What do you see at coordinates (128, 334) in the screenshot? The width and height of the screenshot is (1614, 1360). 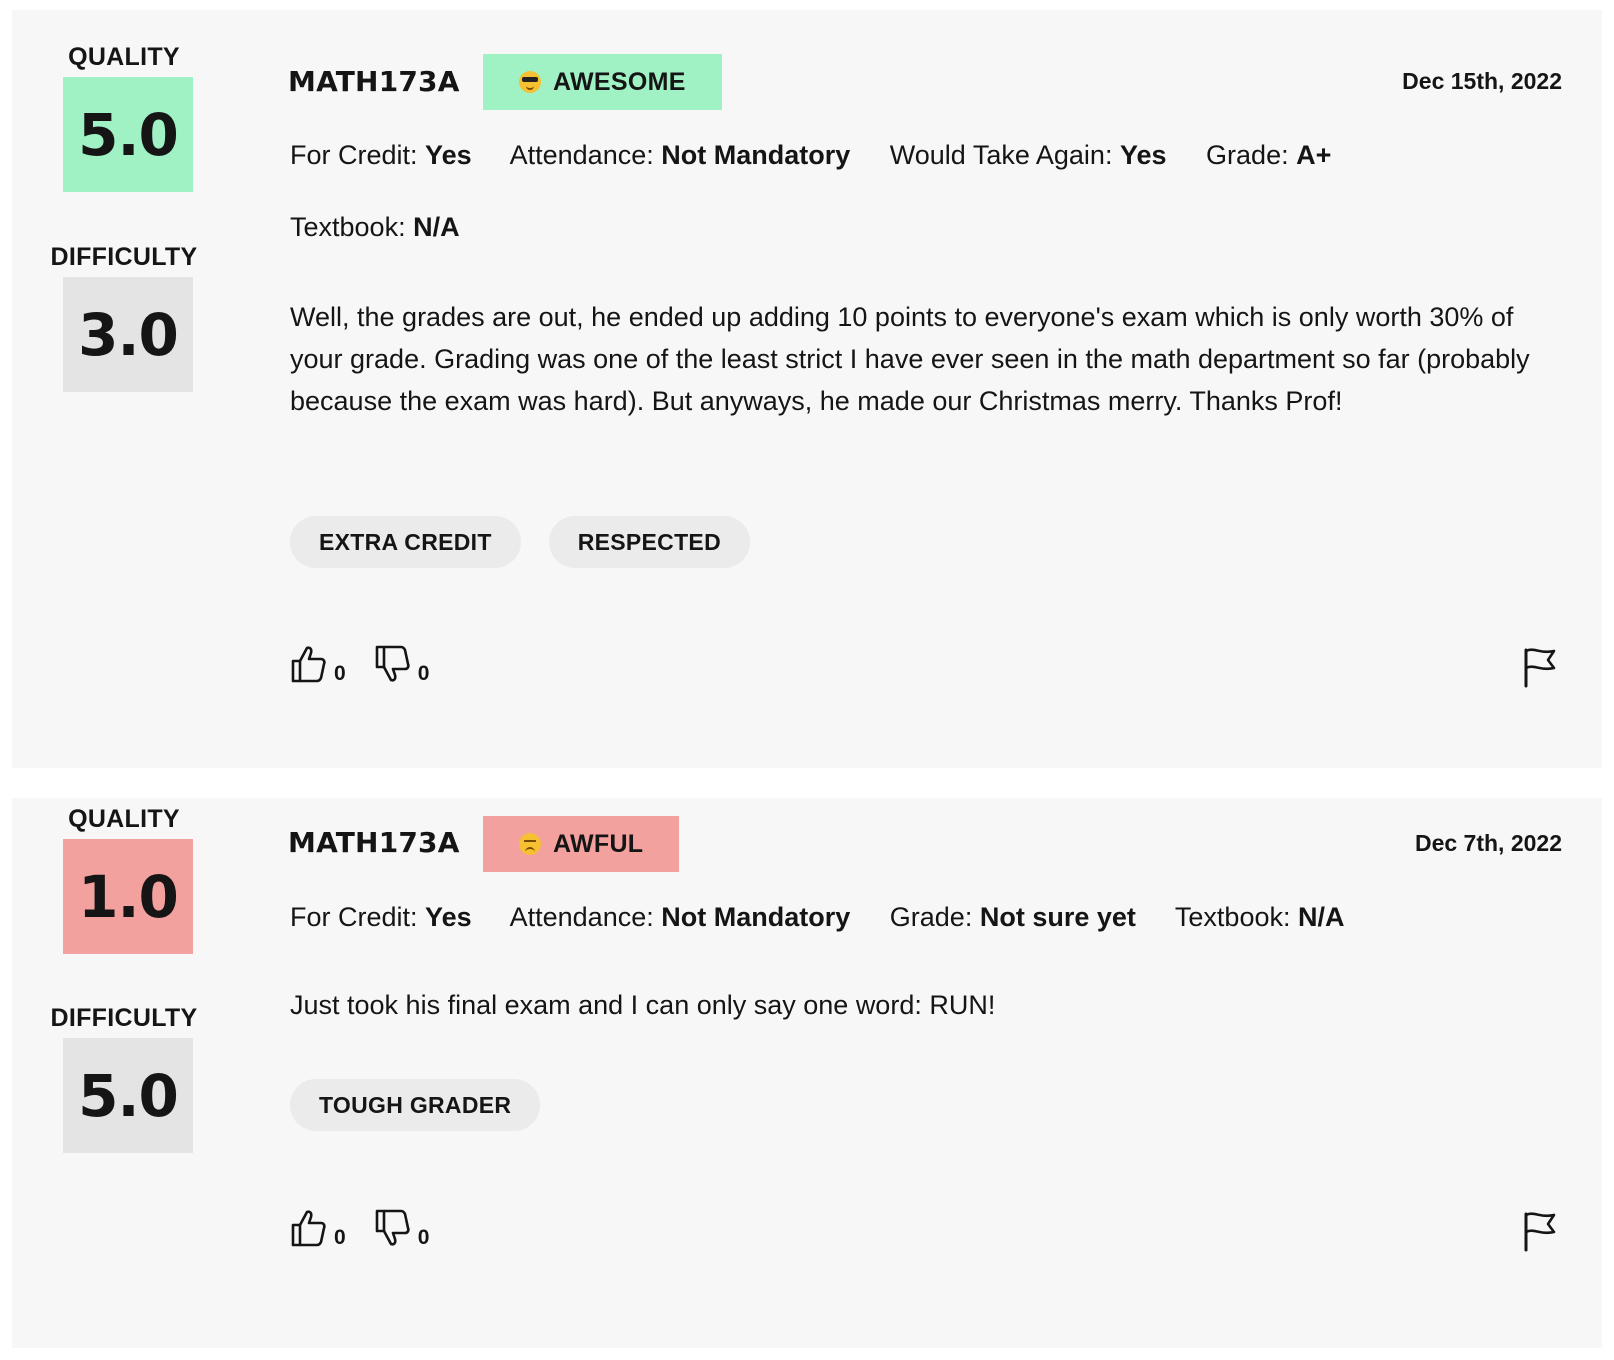 I see `difficulty-score: 3.0` at bounding box center [128, 334].